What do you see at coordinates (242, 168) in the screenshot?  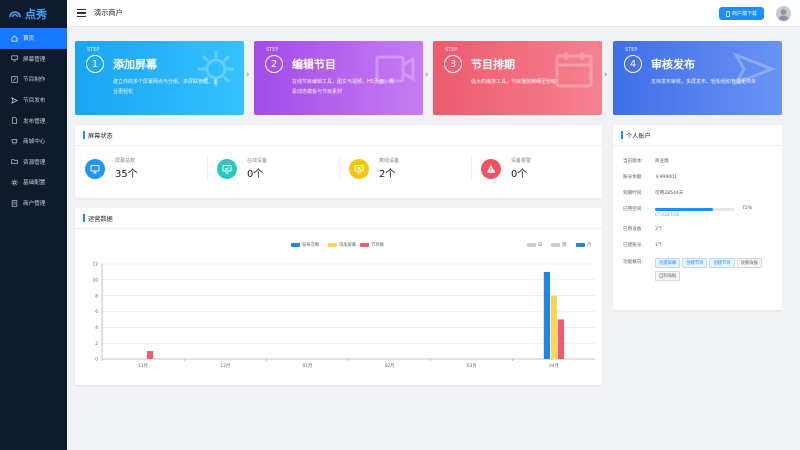 I see `stat-online: 在线设备 0个` at bounding box center [242, 168].